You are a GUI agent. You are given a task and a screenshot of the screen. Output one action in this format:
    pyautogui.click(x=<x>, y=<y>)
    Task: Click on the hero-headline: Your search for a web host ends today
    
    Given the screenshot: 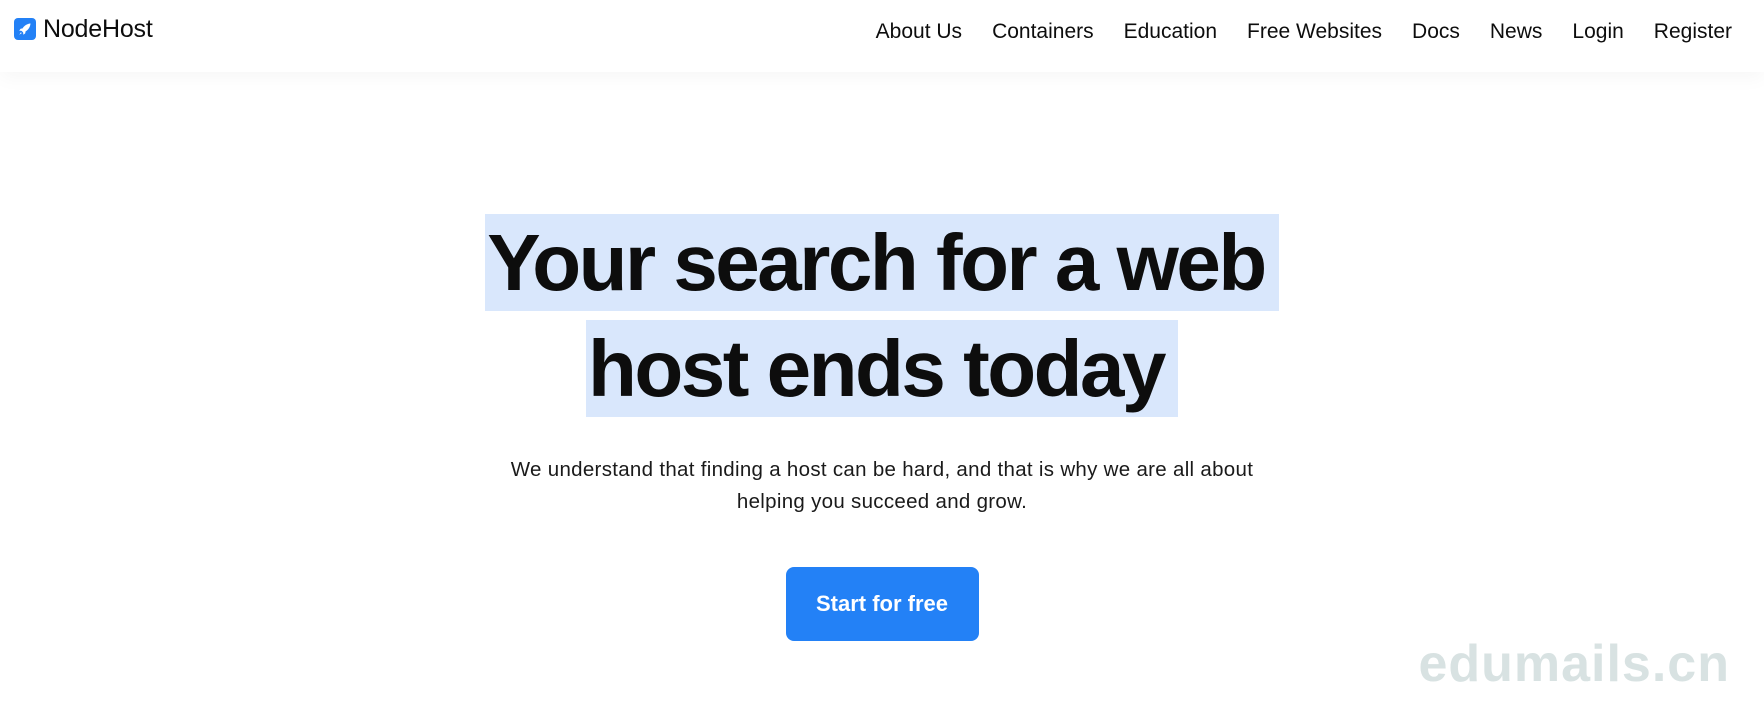 What is the action you would take?
    pyautogui.click(x=882, y=316)
    